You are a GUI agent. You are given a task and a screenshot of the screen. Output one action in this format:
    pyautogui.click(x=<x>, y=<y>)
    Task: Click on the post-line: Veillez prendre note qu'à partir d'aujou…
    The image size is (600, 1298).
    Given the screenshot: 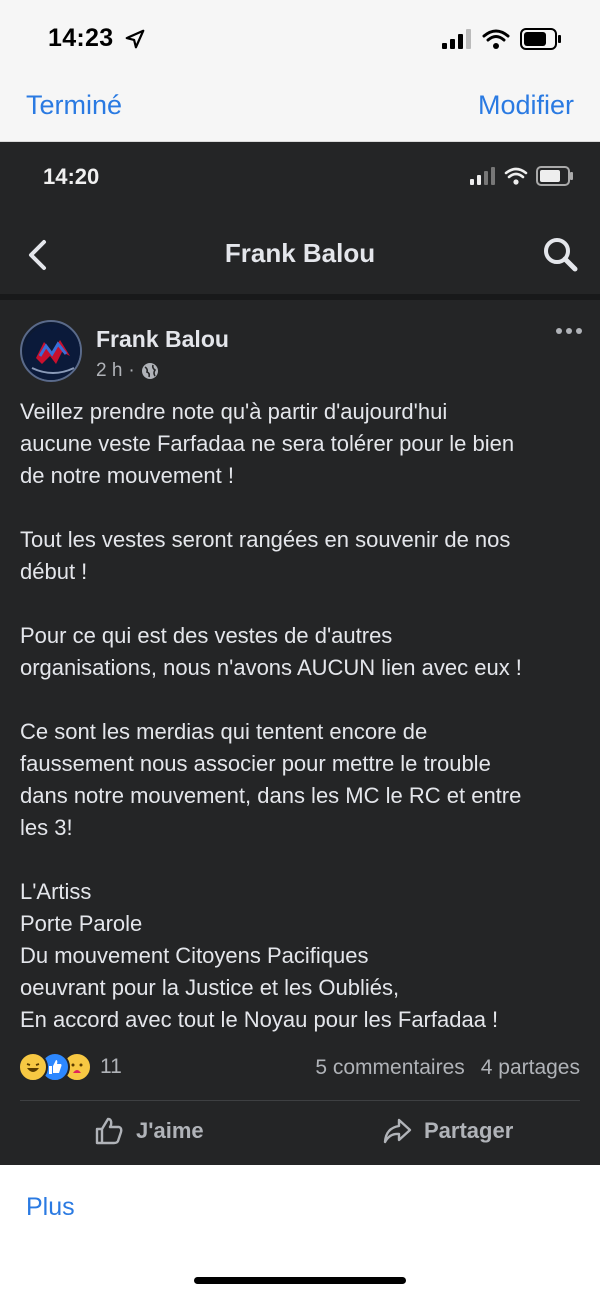 What is the action you would take?
    pyautogui.click(x=234, y=411)
    